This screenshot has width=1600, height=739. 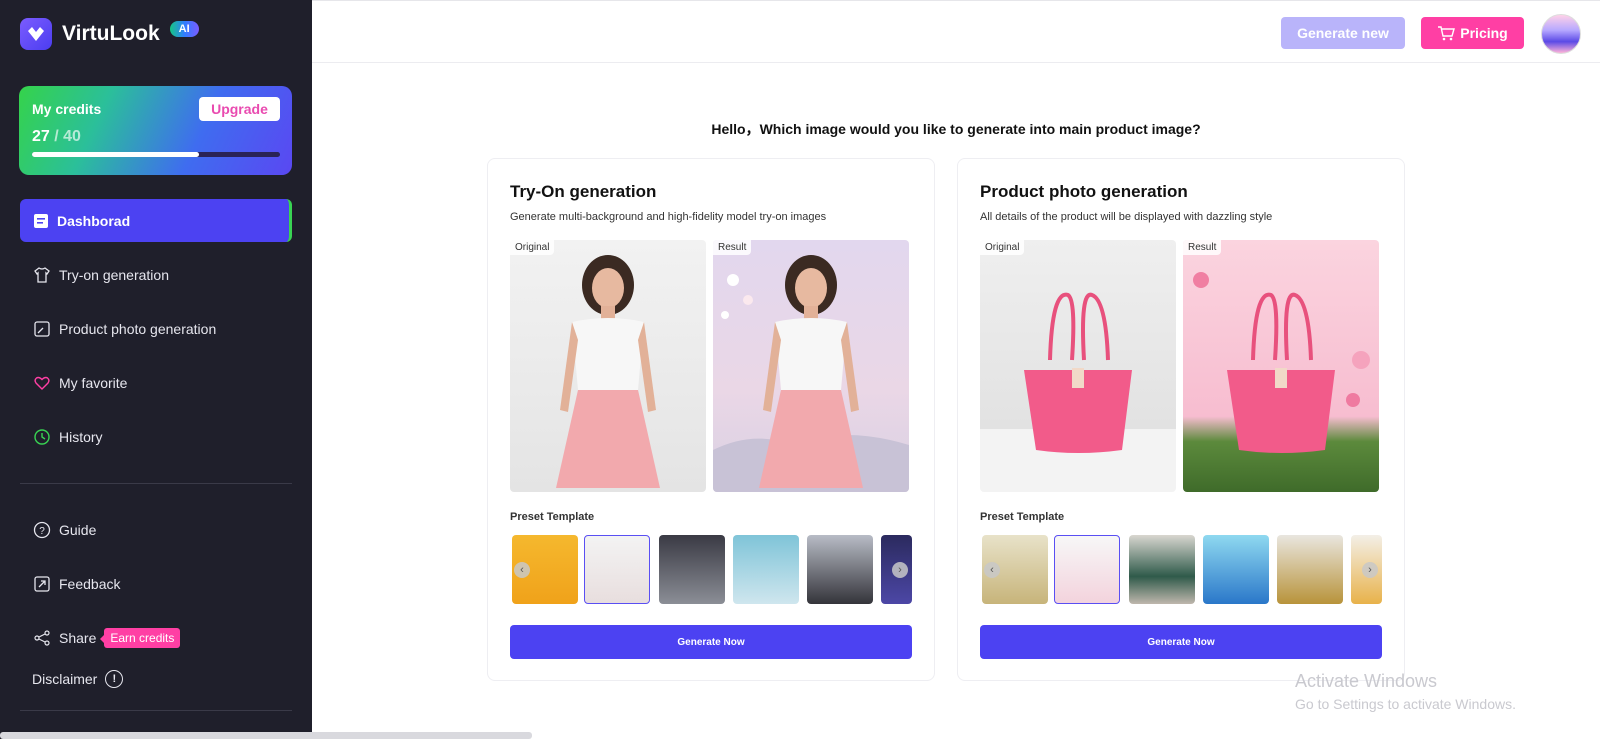 What do you see at coordinates (93, 382) in the screenshot?
I see `sidebar-item-label: My favorite` at bounding box center [93, 382].